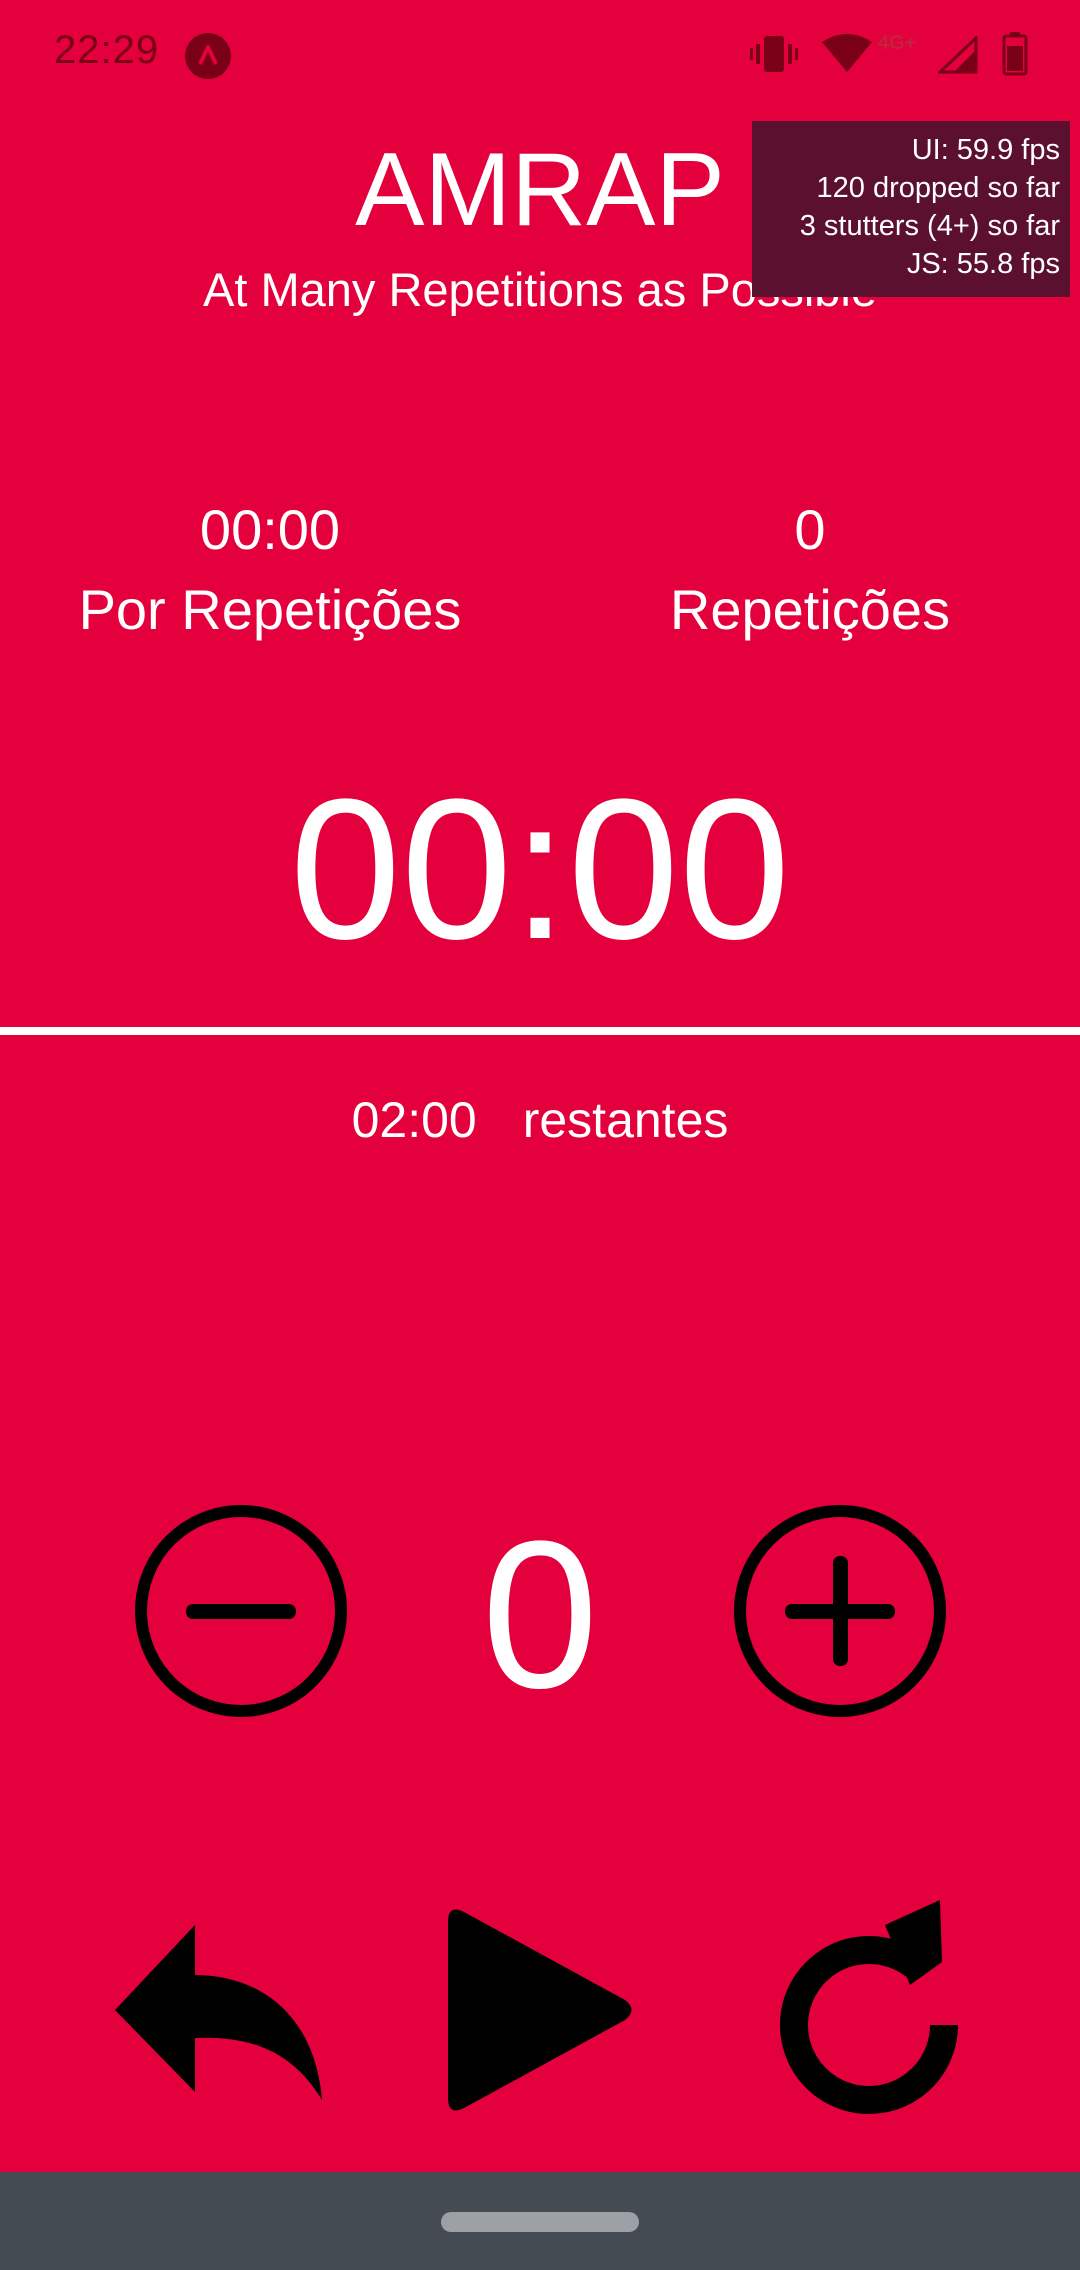  I want to click on reset-button, so click(870, 2010).